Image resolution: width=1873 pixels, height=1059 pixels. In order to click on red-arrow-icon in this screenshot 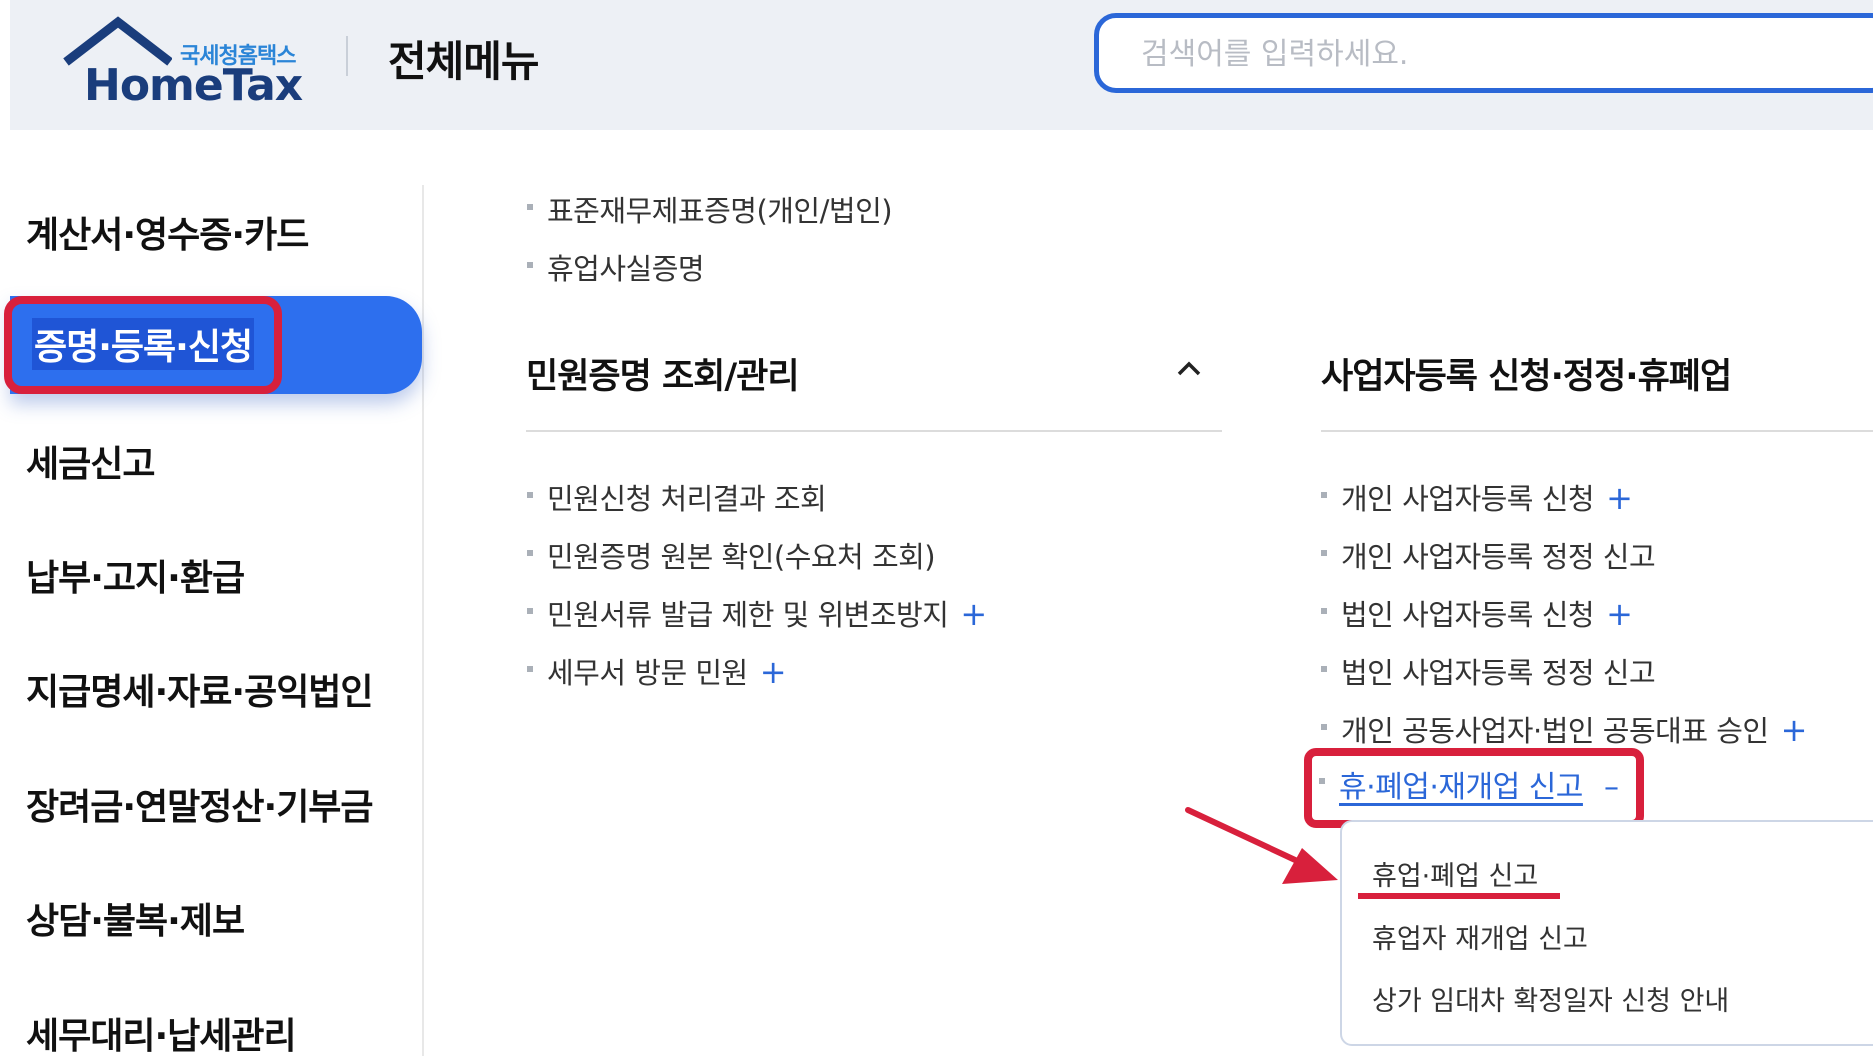, I will do `click(1261, 845)`.